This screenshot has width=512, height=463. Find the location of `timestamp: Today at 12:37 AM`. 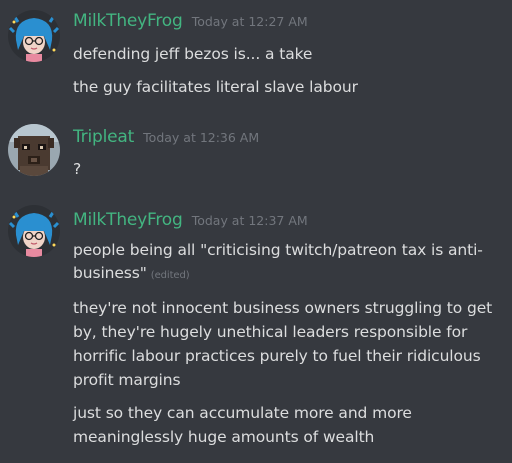

timestamp: Today at 12:37 AM is located at coordinates (250, 220).